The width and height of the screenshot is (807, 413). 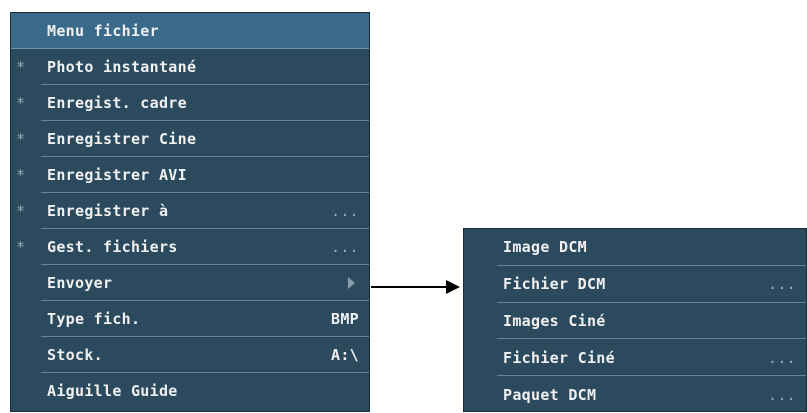 What do you see at coordinates (117, 175) in the screenshot?
I see `menu-item-label: Enregistrer AVI` at bounding box center [117, 175].